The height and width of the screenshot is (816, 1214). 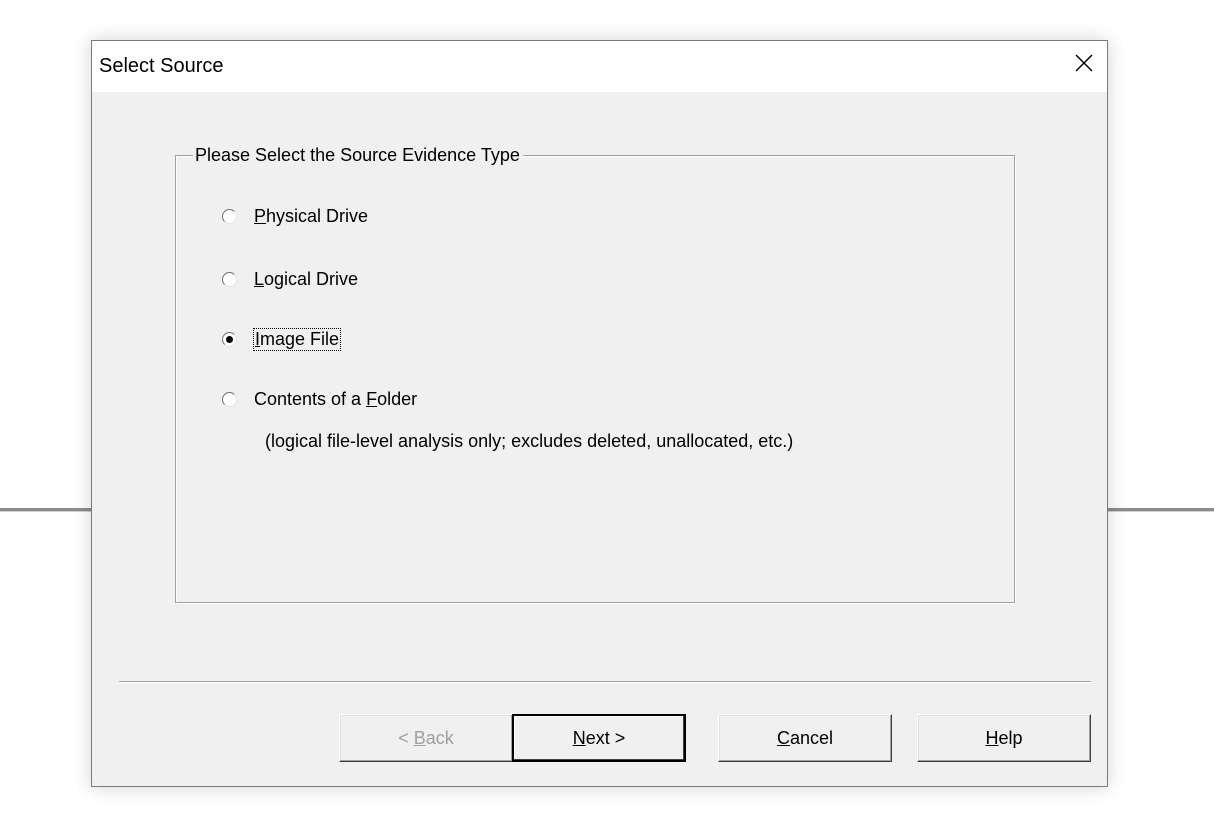 I want to click on option-physical-drive-label: Physical Drive, so click(x=311, y=216).